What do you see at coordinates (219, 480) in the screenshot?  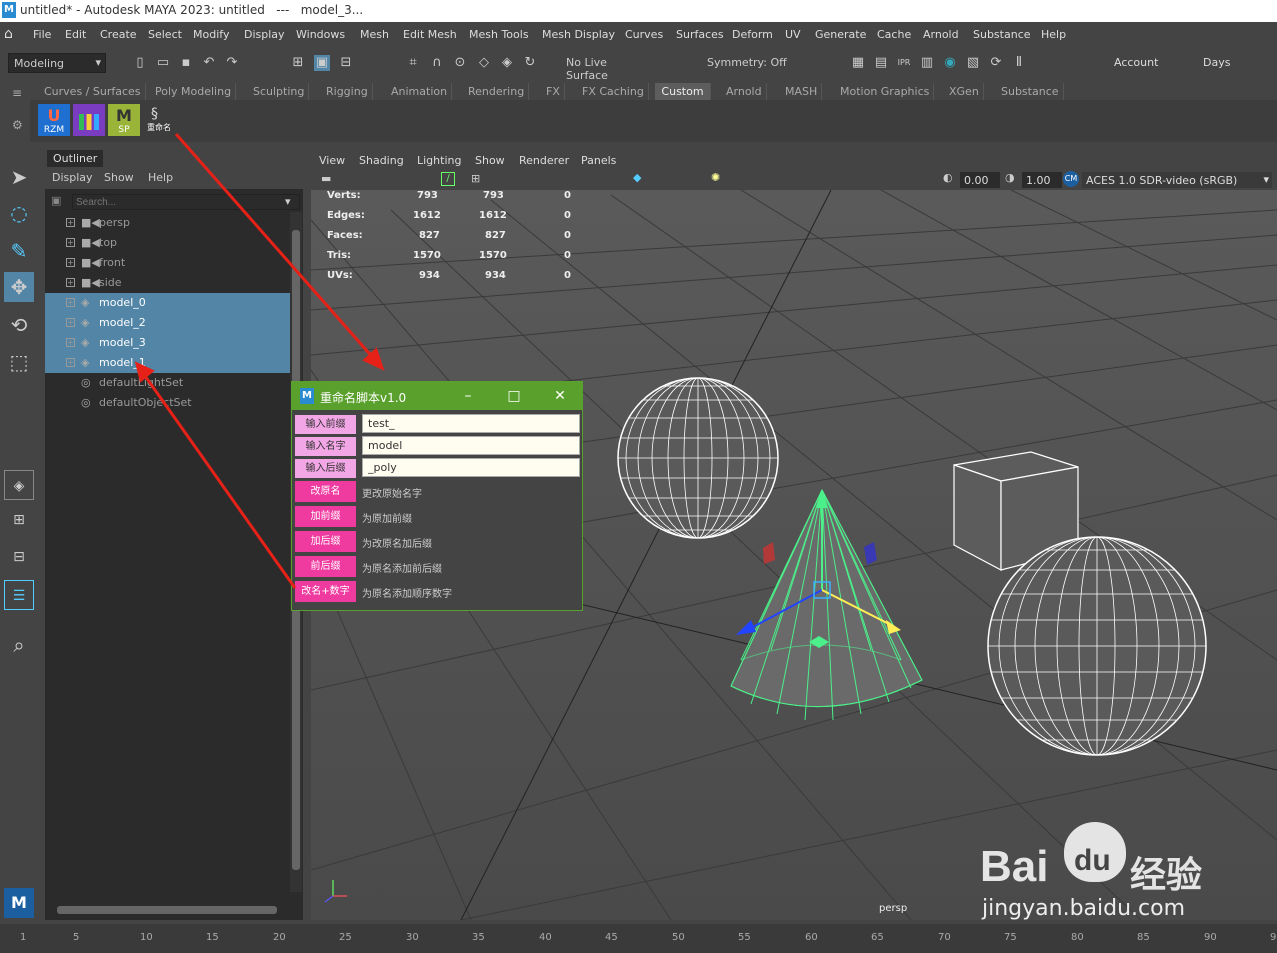 I see `annotation-arrow-to-outliner` at bounding box center [219, 480].